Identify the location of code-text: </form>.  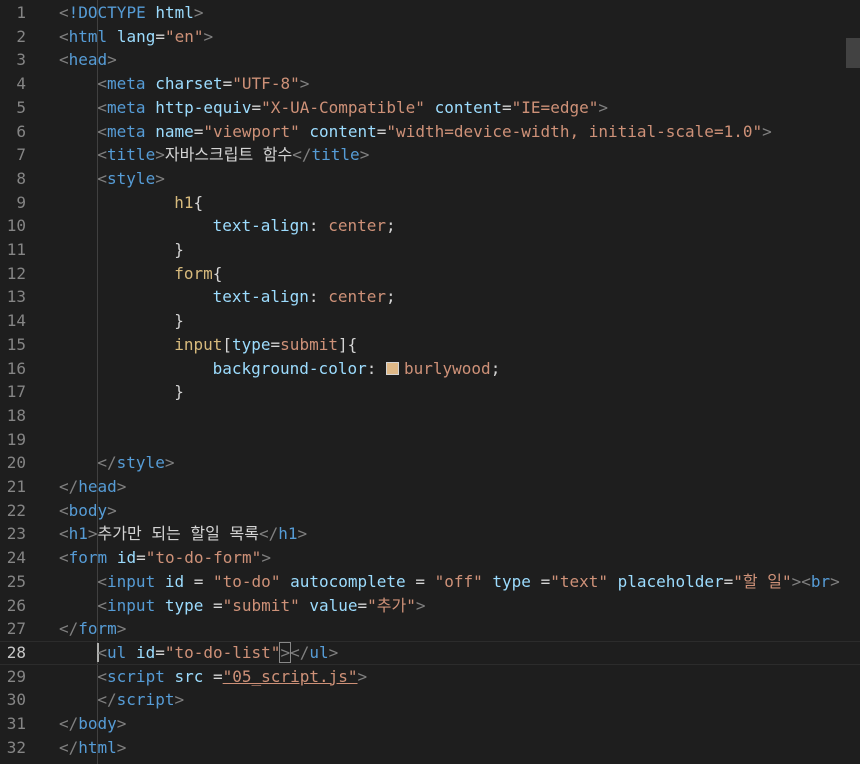
(92, 629).